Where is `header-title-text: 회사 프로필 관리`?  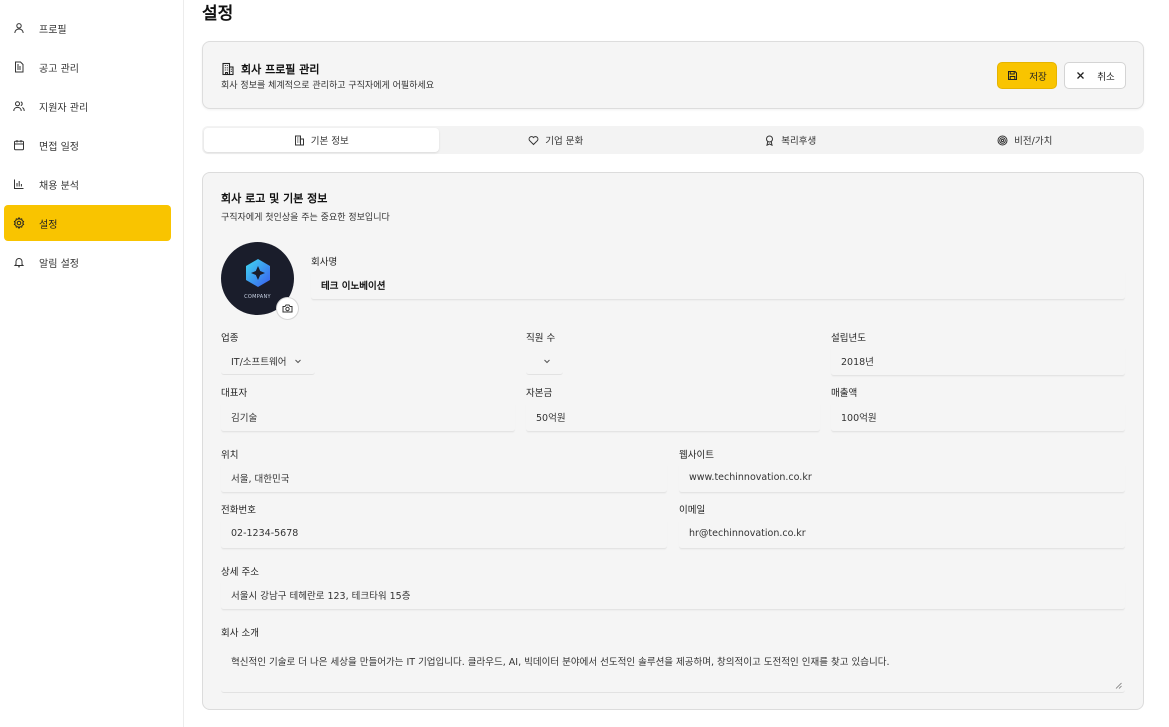 header-title-text: 회사 프로필 관리 is located at coordinates (280, 69).